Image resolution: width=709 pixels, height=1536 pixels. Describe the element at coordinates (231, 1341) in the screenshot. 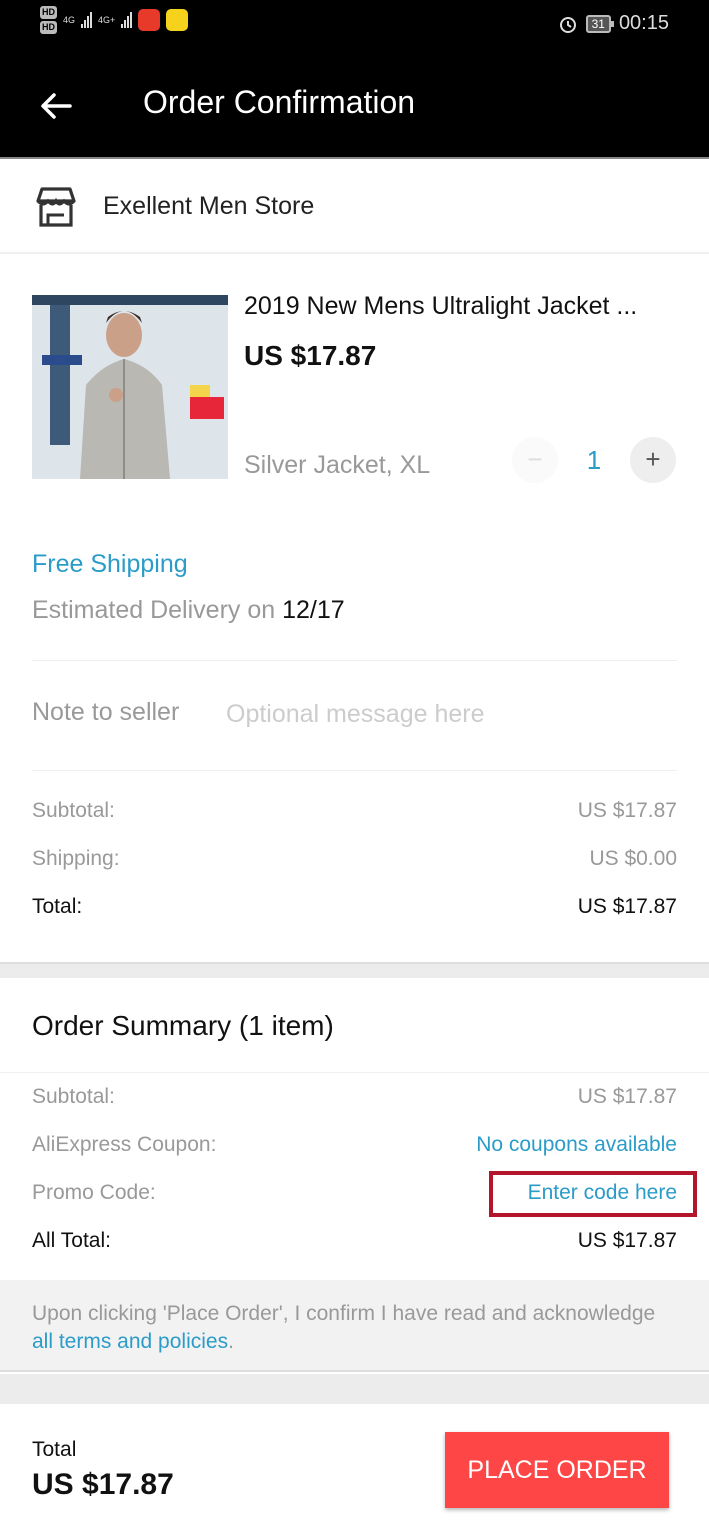

I see `terms-suffix: .` at that location.